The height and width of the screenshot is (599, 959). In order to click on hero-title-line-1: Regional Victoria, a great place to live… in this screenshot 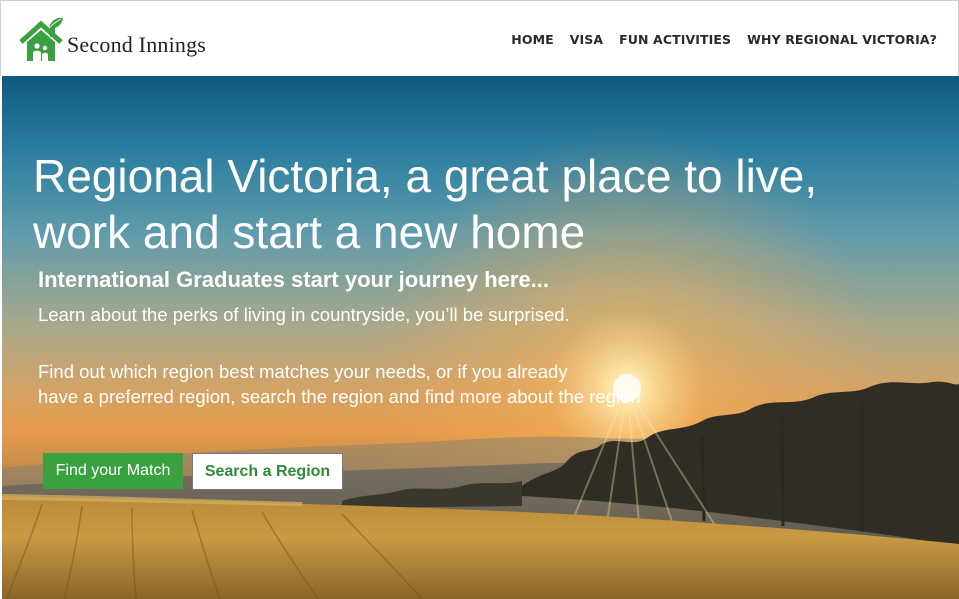, I will do `click(425, 176)`.